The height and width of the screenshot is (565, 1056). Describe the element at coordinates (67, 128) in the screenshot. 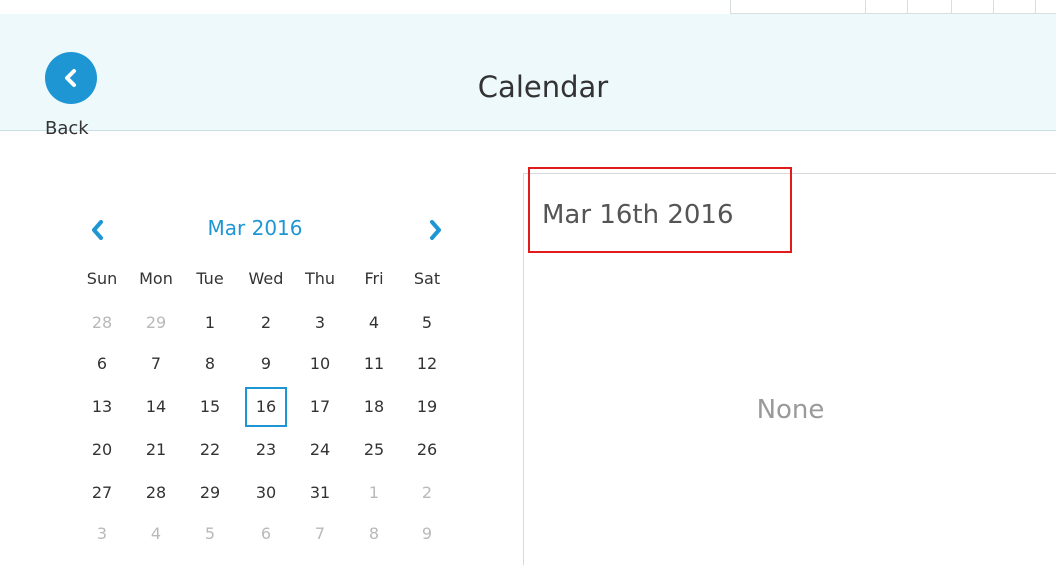

I see `back-label: Back` at that location.